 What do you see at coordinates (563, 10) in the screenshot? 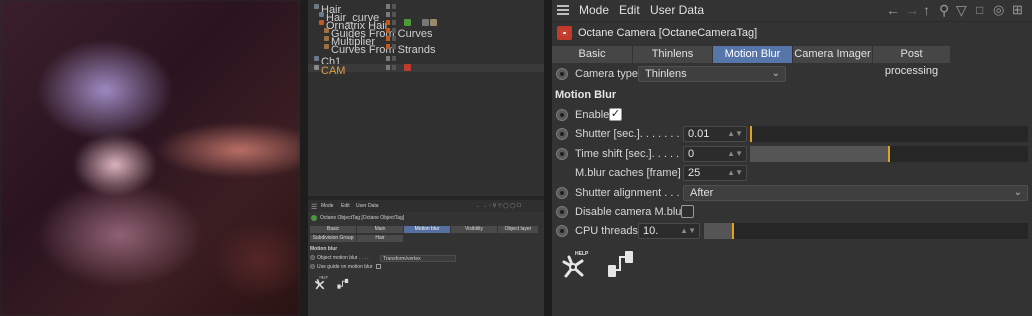
I see `hamburger-icon` at bounding box center [563, 10].